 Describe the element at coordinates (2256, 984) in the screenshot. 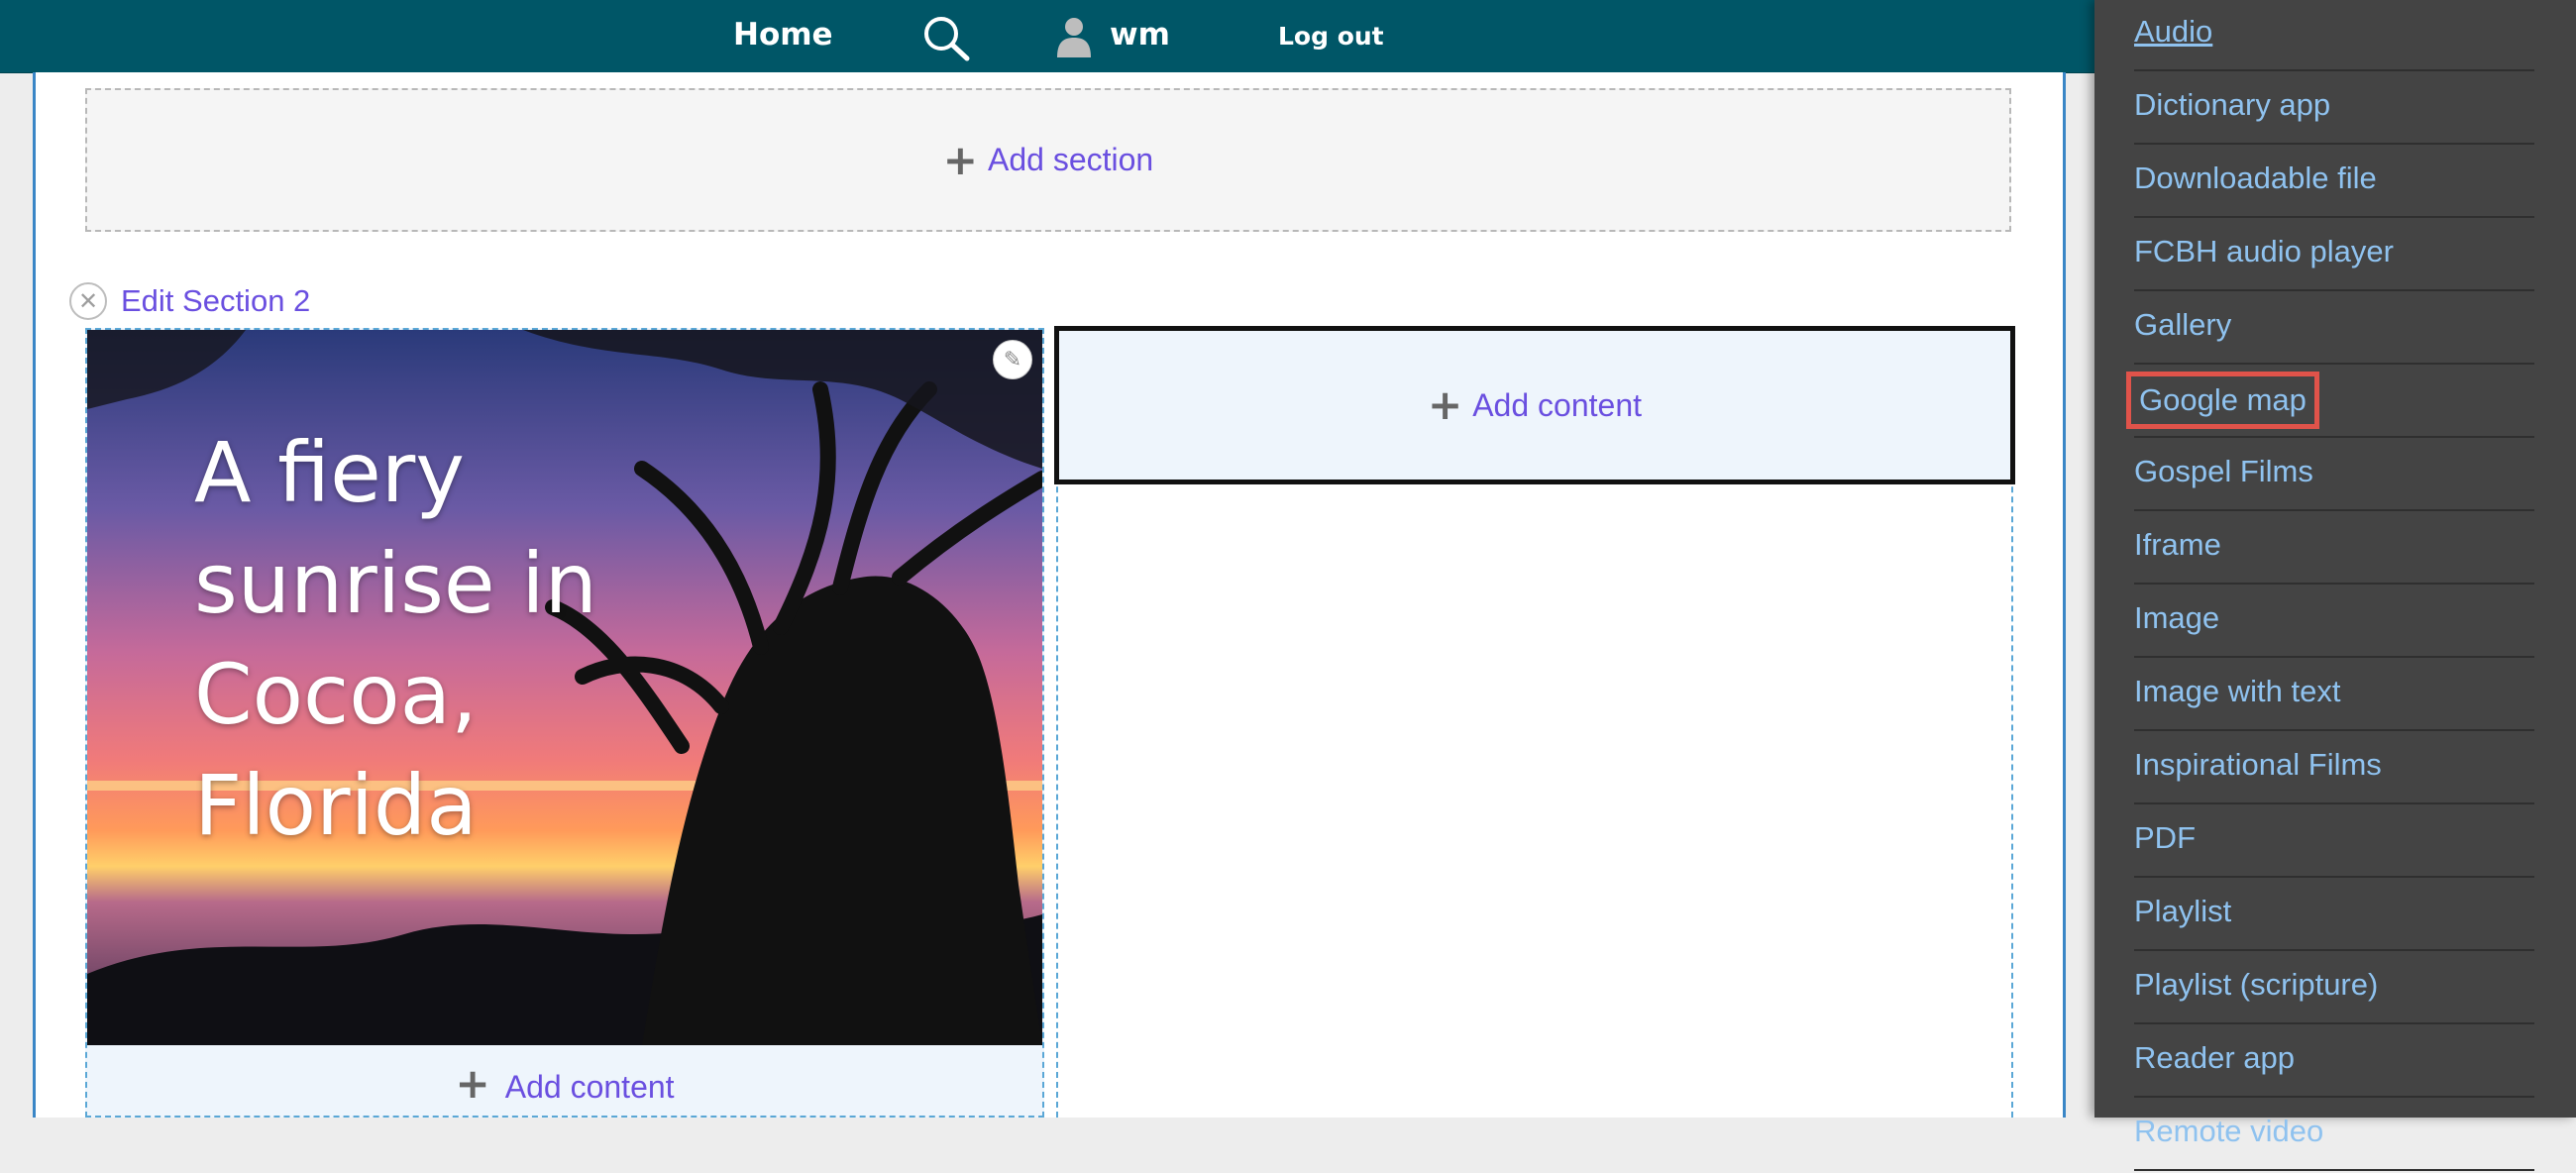

I see `block-item-label: Playlist (scripture)` at that location.